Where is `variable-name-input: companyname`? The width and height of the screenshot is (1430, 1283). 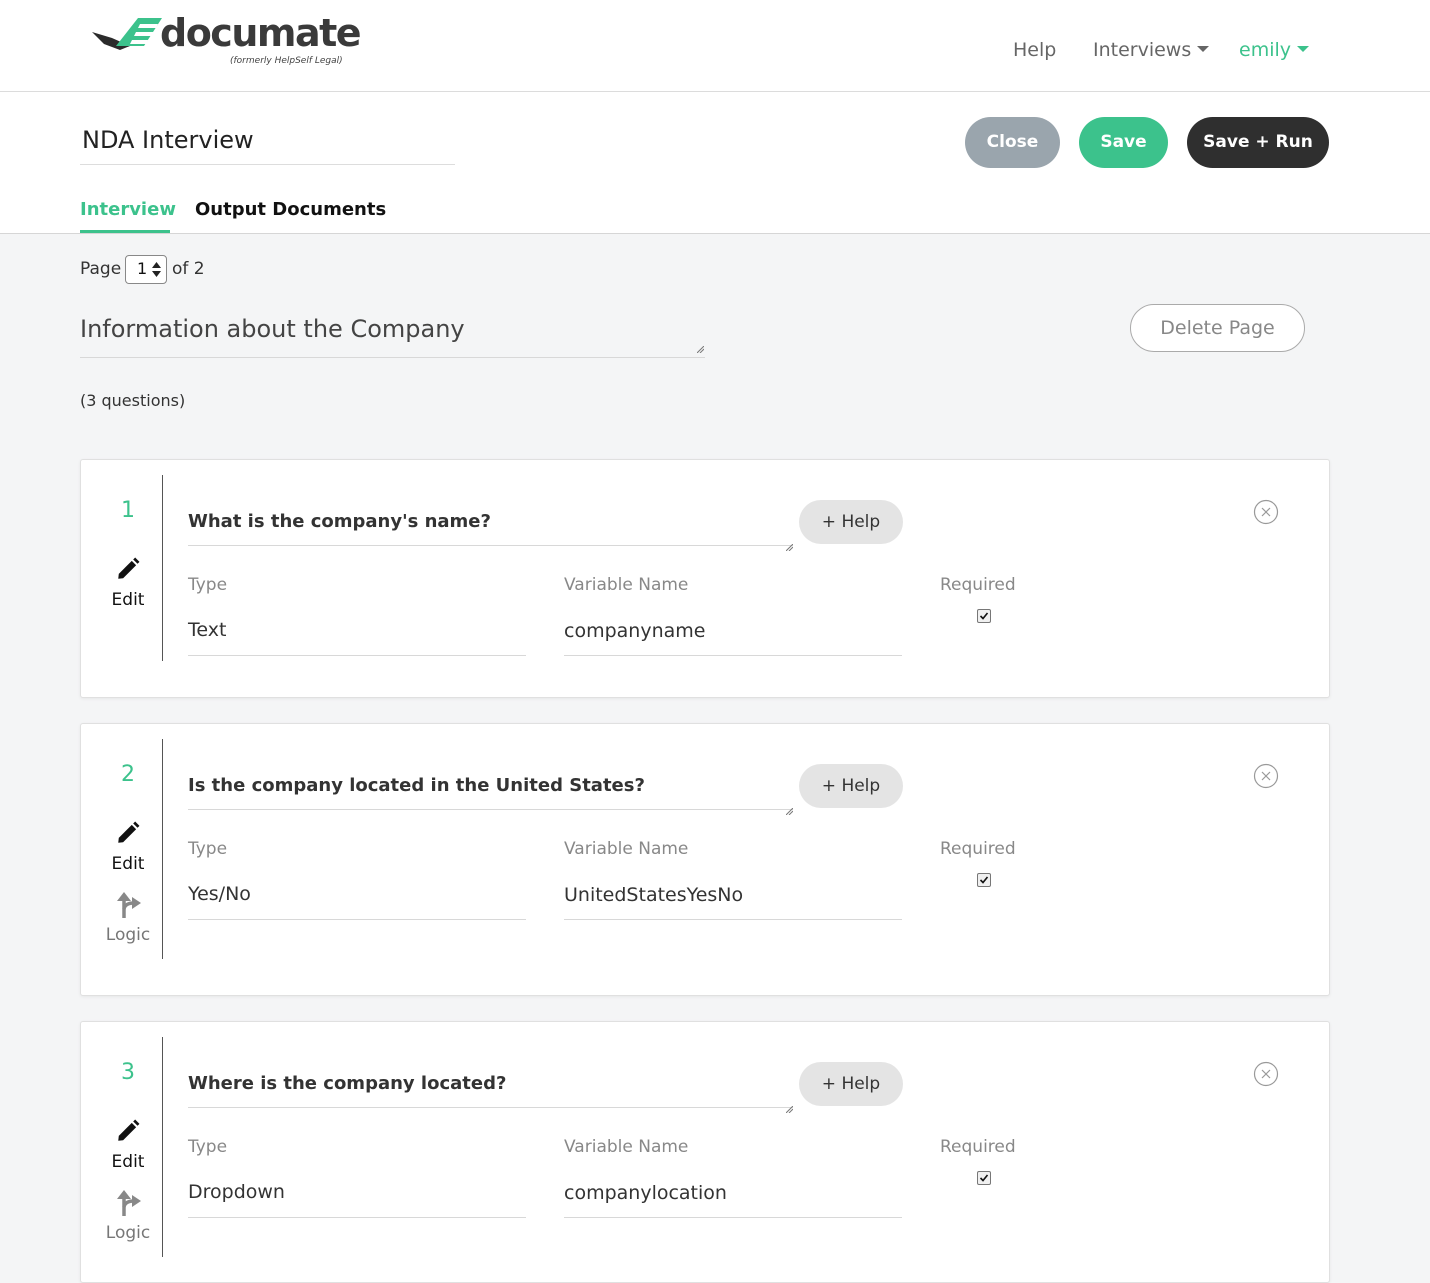 variable-name-input: companyname is located at coordinates (634, 631).